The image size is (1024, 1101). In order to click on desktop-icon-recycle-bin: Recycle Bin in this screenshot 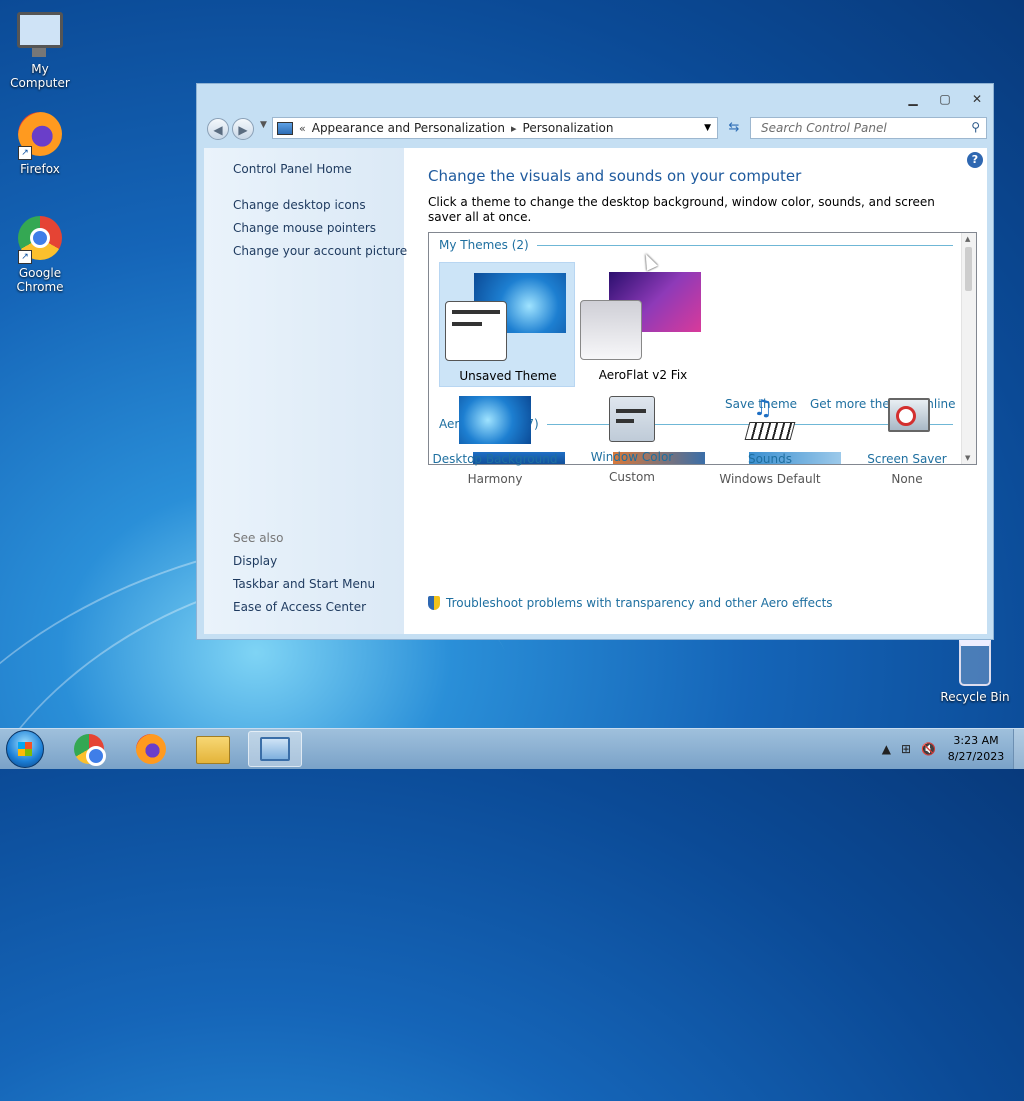, I will do `click(975, 670)`.